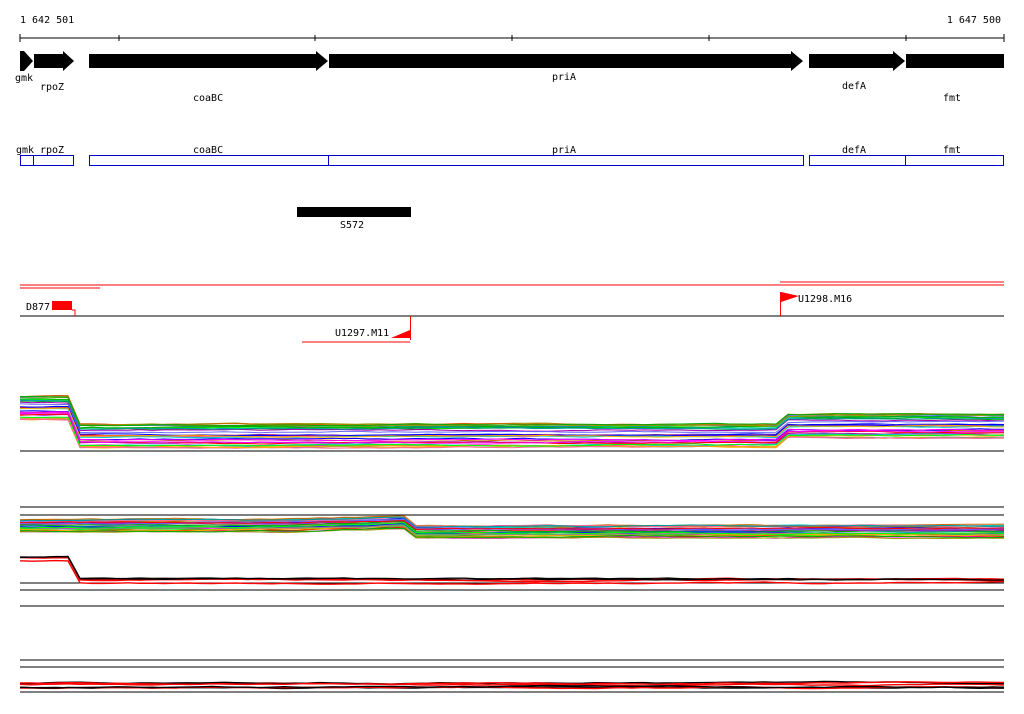 This screenshot has height=714, width=1024. I want to click on transcript-label-U1298-M16: U1298.M16, so click(825, 299).